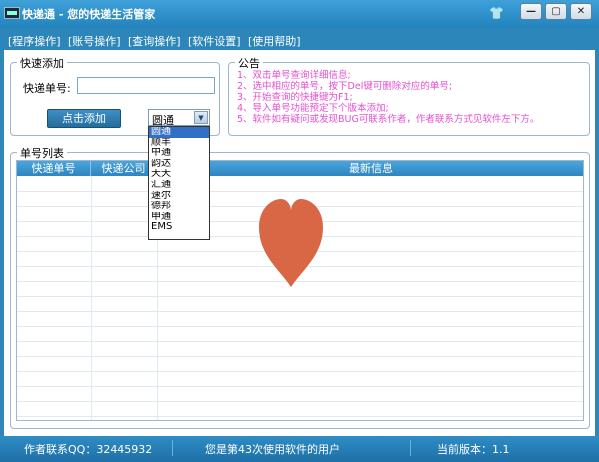 The height and width of the screenshot is (462, 599). I want to click on tshirt-skin-icon: 👕, so click(496, 14).